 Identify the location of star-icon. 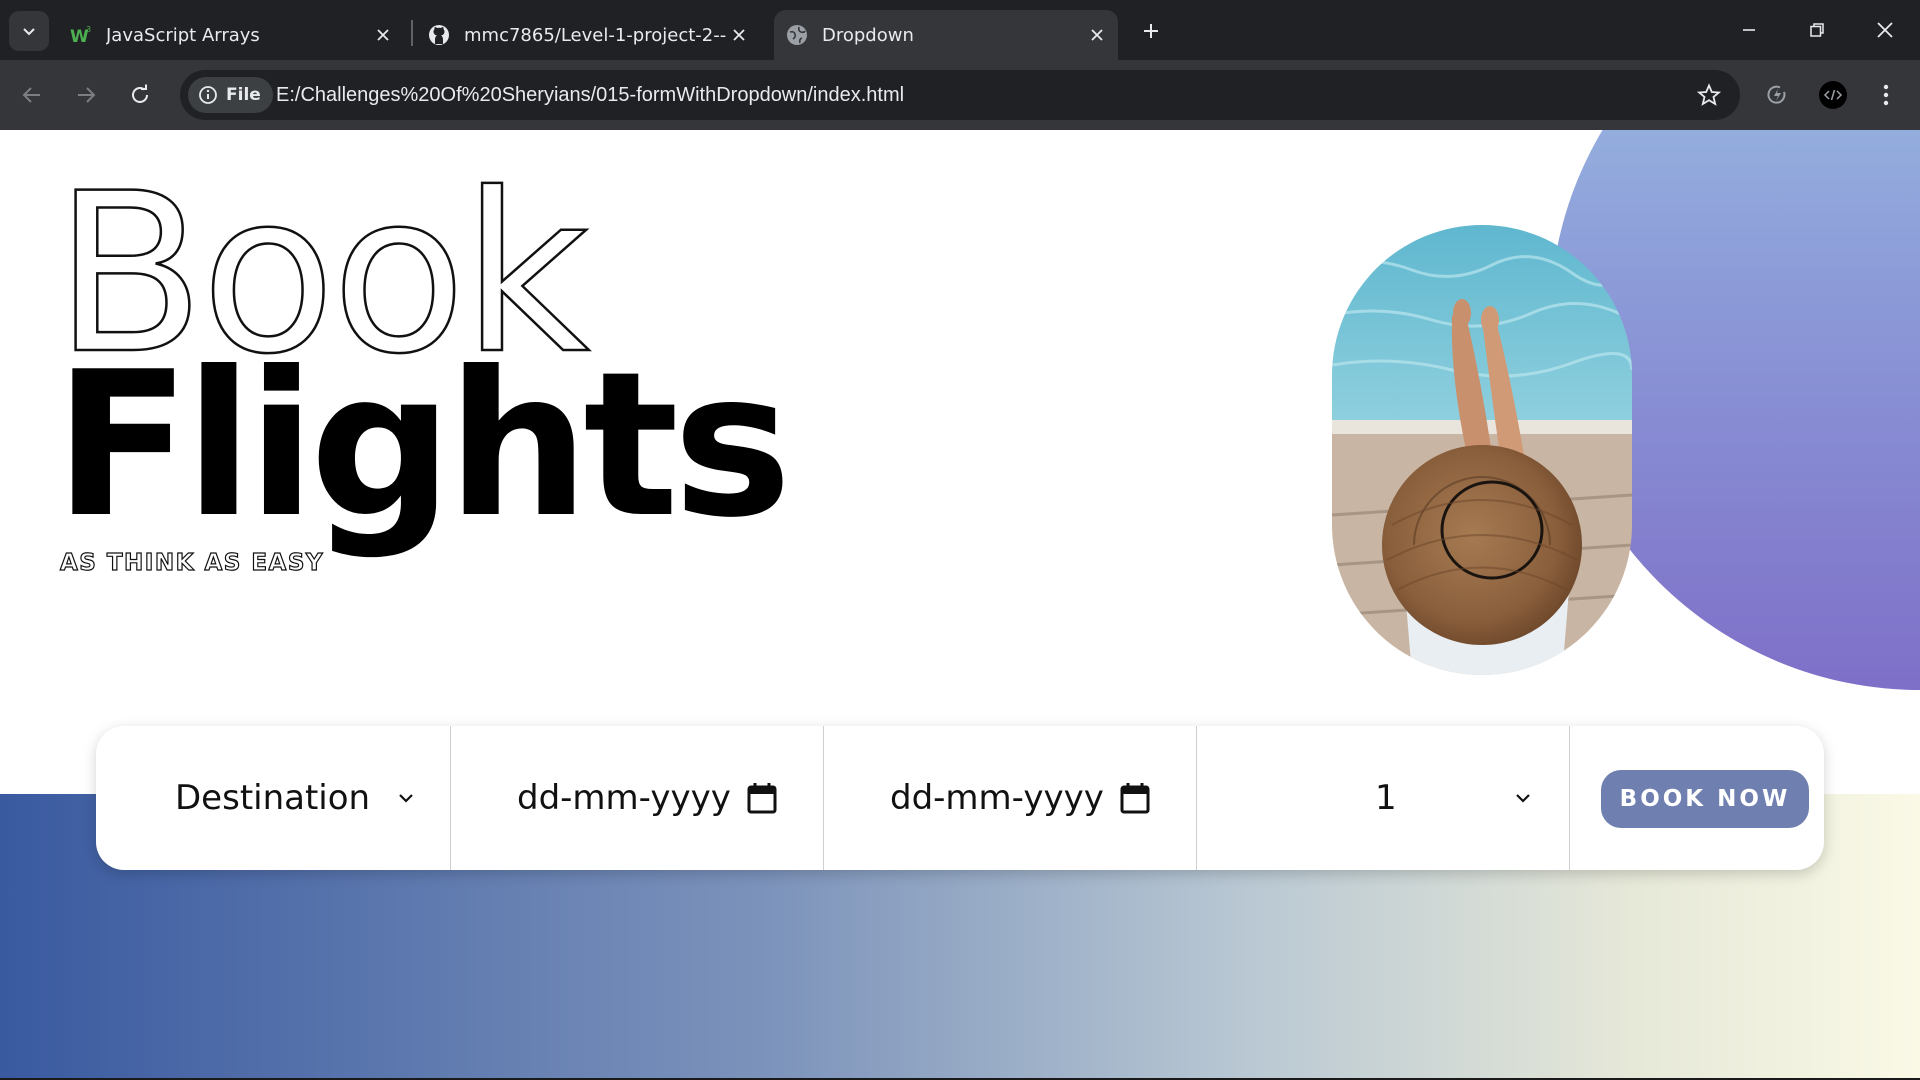
(1709, 94).